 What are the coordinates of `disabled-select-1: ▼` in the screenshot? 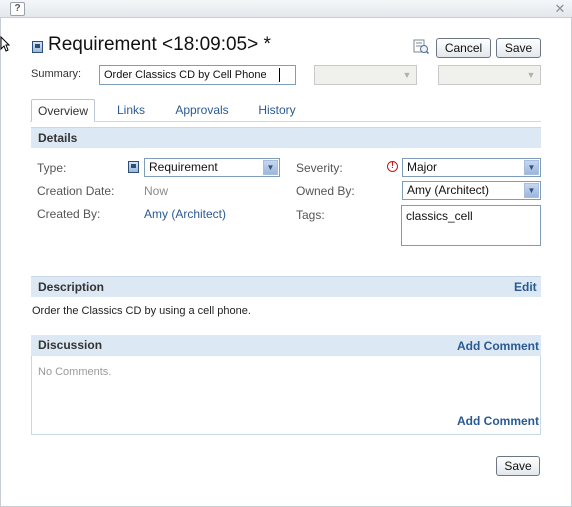 It's located at (365, 75).